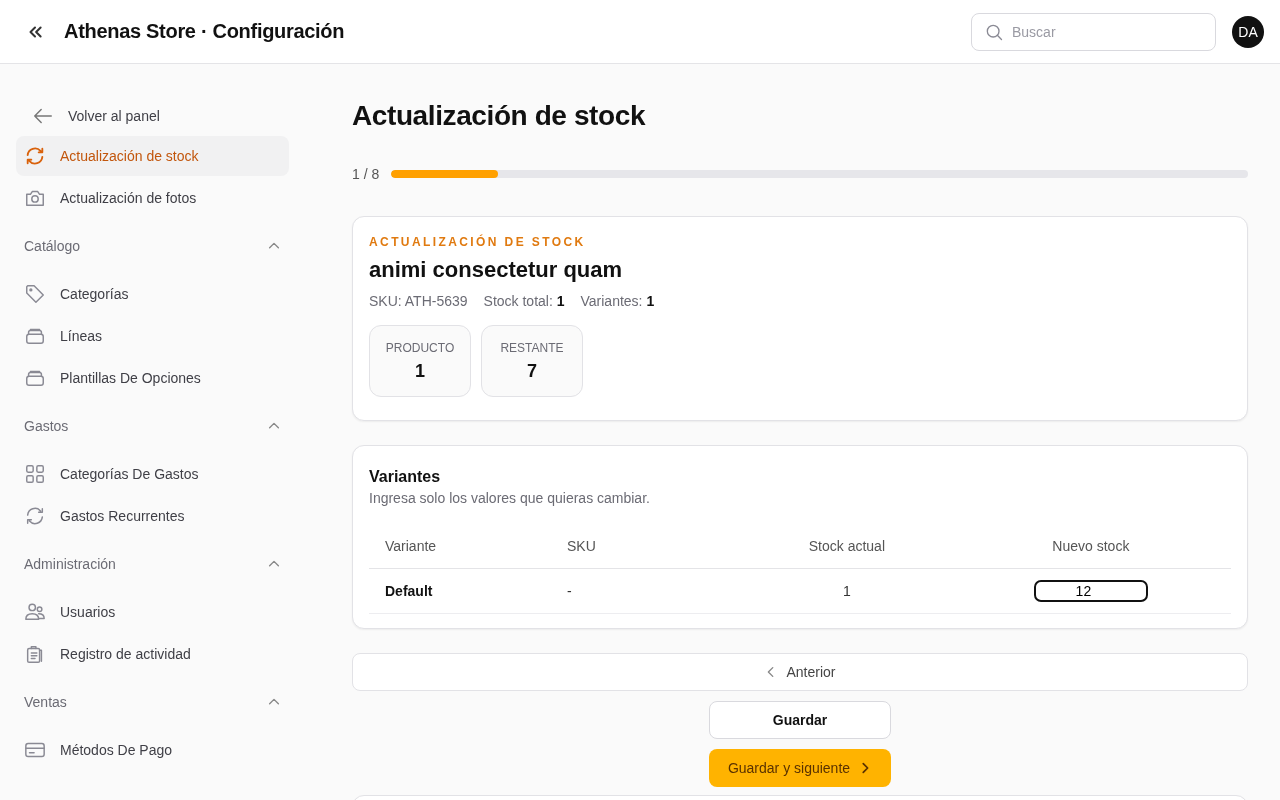 The width and height of the screenshot is (1280, 800). Describe the element at coordinates (460, 546) in the screenshot. I see `column-header: Variante` at that location.